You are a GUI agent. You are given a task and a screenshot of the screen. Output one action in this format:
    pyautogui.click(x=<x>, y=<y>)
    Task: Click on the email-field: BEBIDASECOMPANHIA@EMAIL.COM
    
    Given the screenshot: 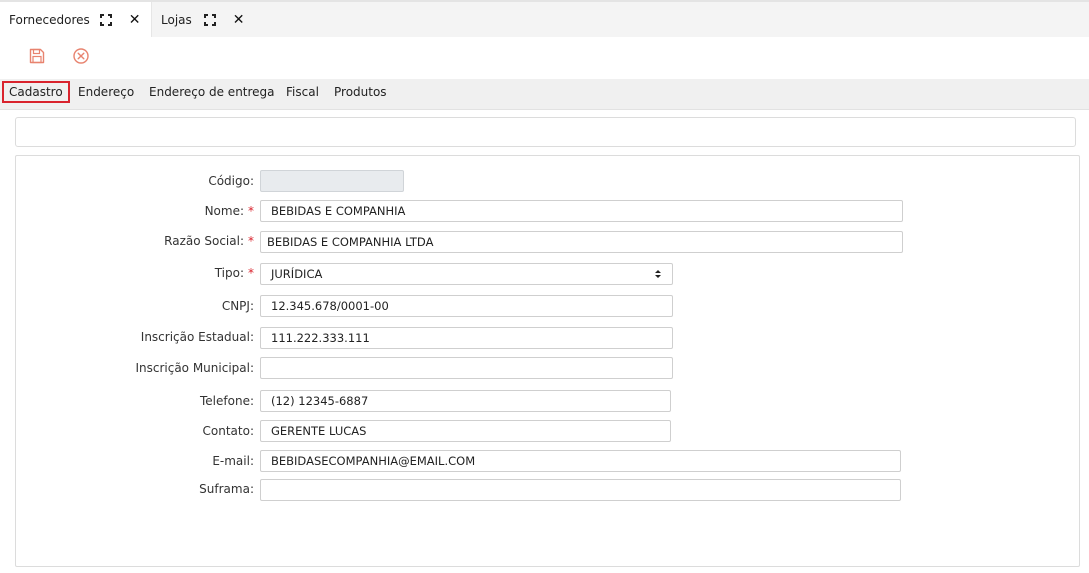 What is the action you would take?
    pyautogui.click(x=580, y=461)
    